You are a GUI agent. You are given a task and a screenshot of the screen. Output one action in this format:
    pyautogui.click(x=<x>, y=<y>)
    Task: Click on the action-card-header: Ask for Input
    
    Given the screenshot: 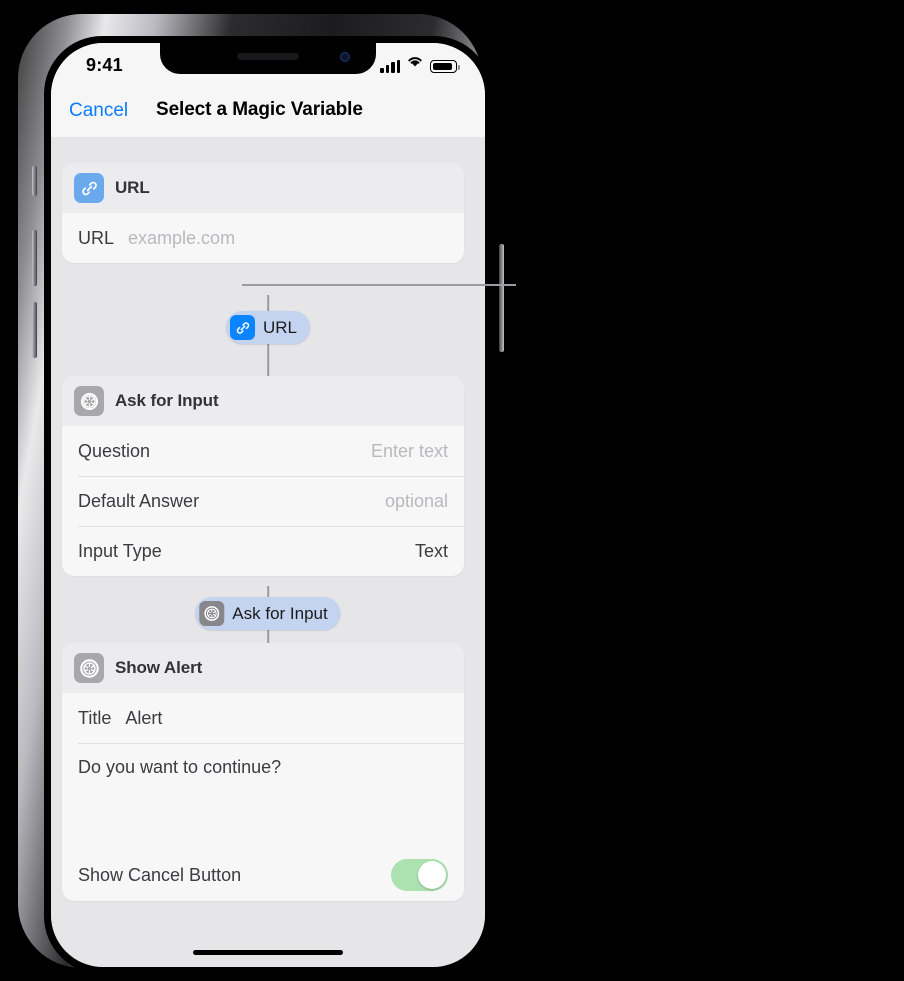 What is the action you would take?
    pyautogui.click(x=263, y=401)
    